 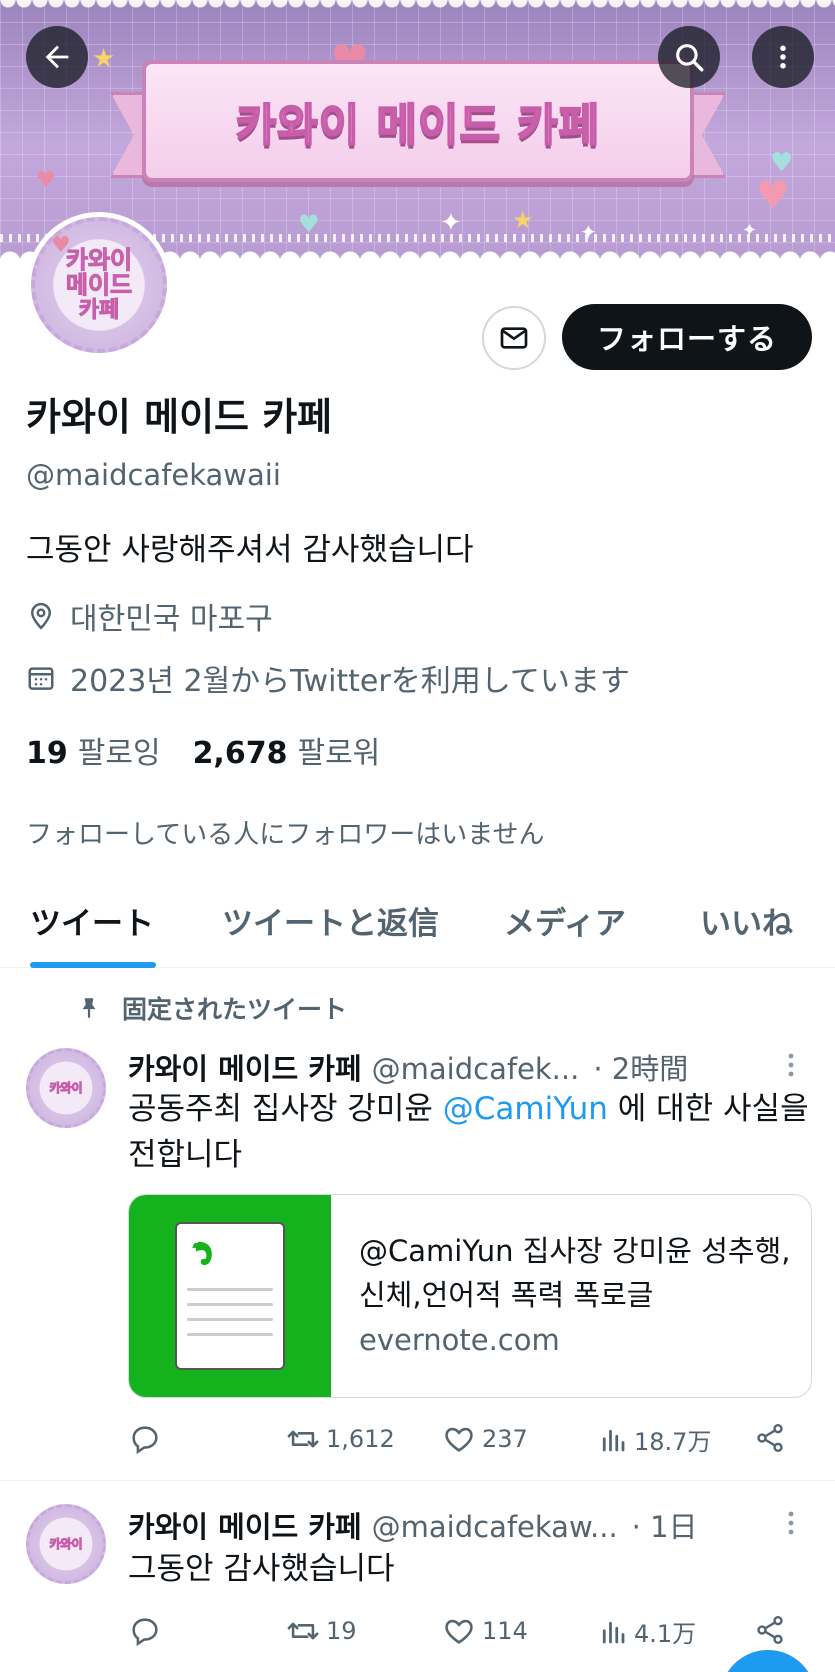 I want to click on profile-joined: 2023년 2월からTwitterを利用しています, so click(x=328, y=678).